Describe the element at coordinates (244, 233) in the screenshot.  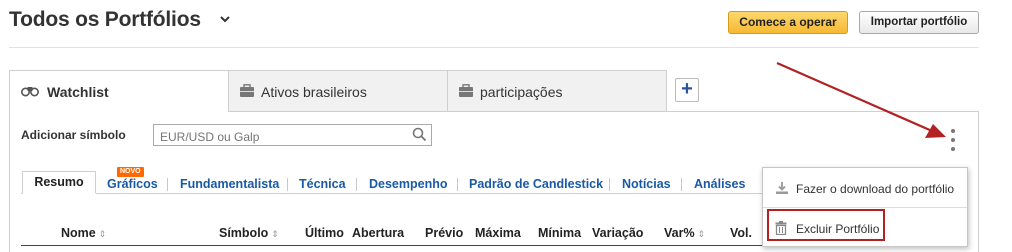
I see `column-label: Símbolo` at that location.